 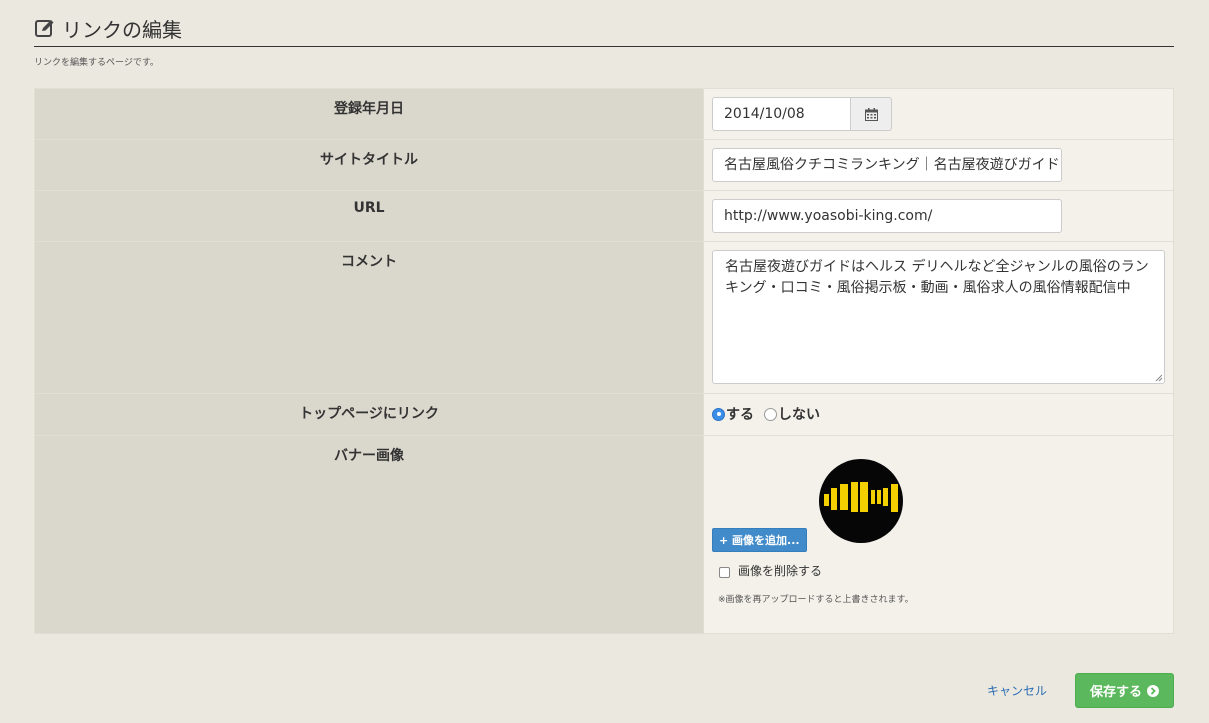 I want to click on url-input: http://www.yoasobi-king.com/, so click(x=887, y=216).